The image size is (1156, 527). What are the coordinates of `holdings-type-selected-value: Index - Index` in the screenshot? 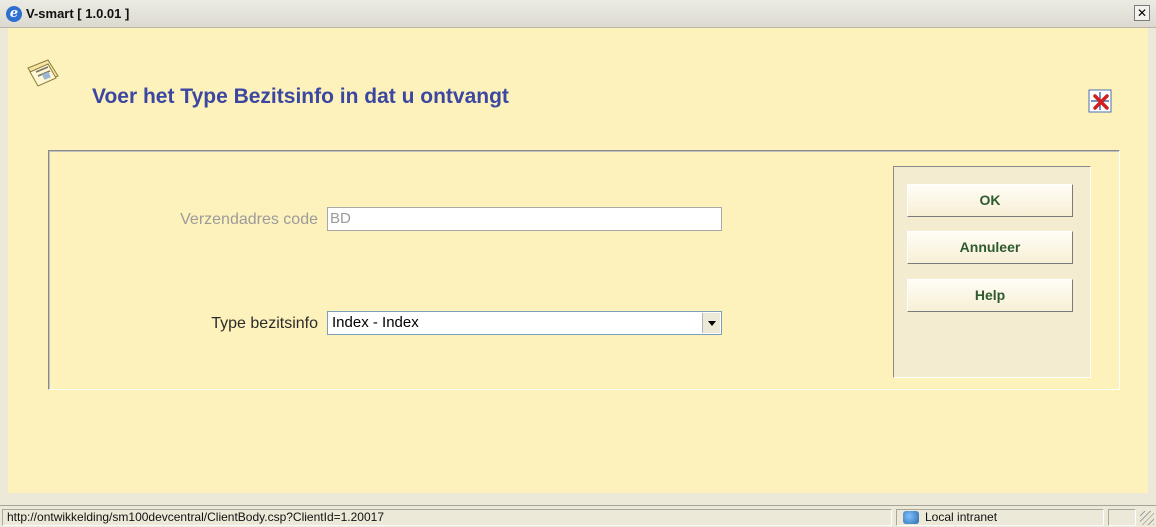 It's located at (375, 322).